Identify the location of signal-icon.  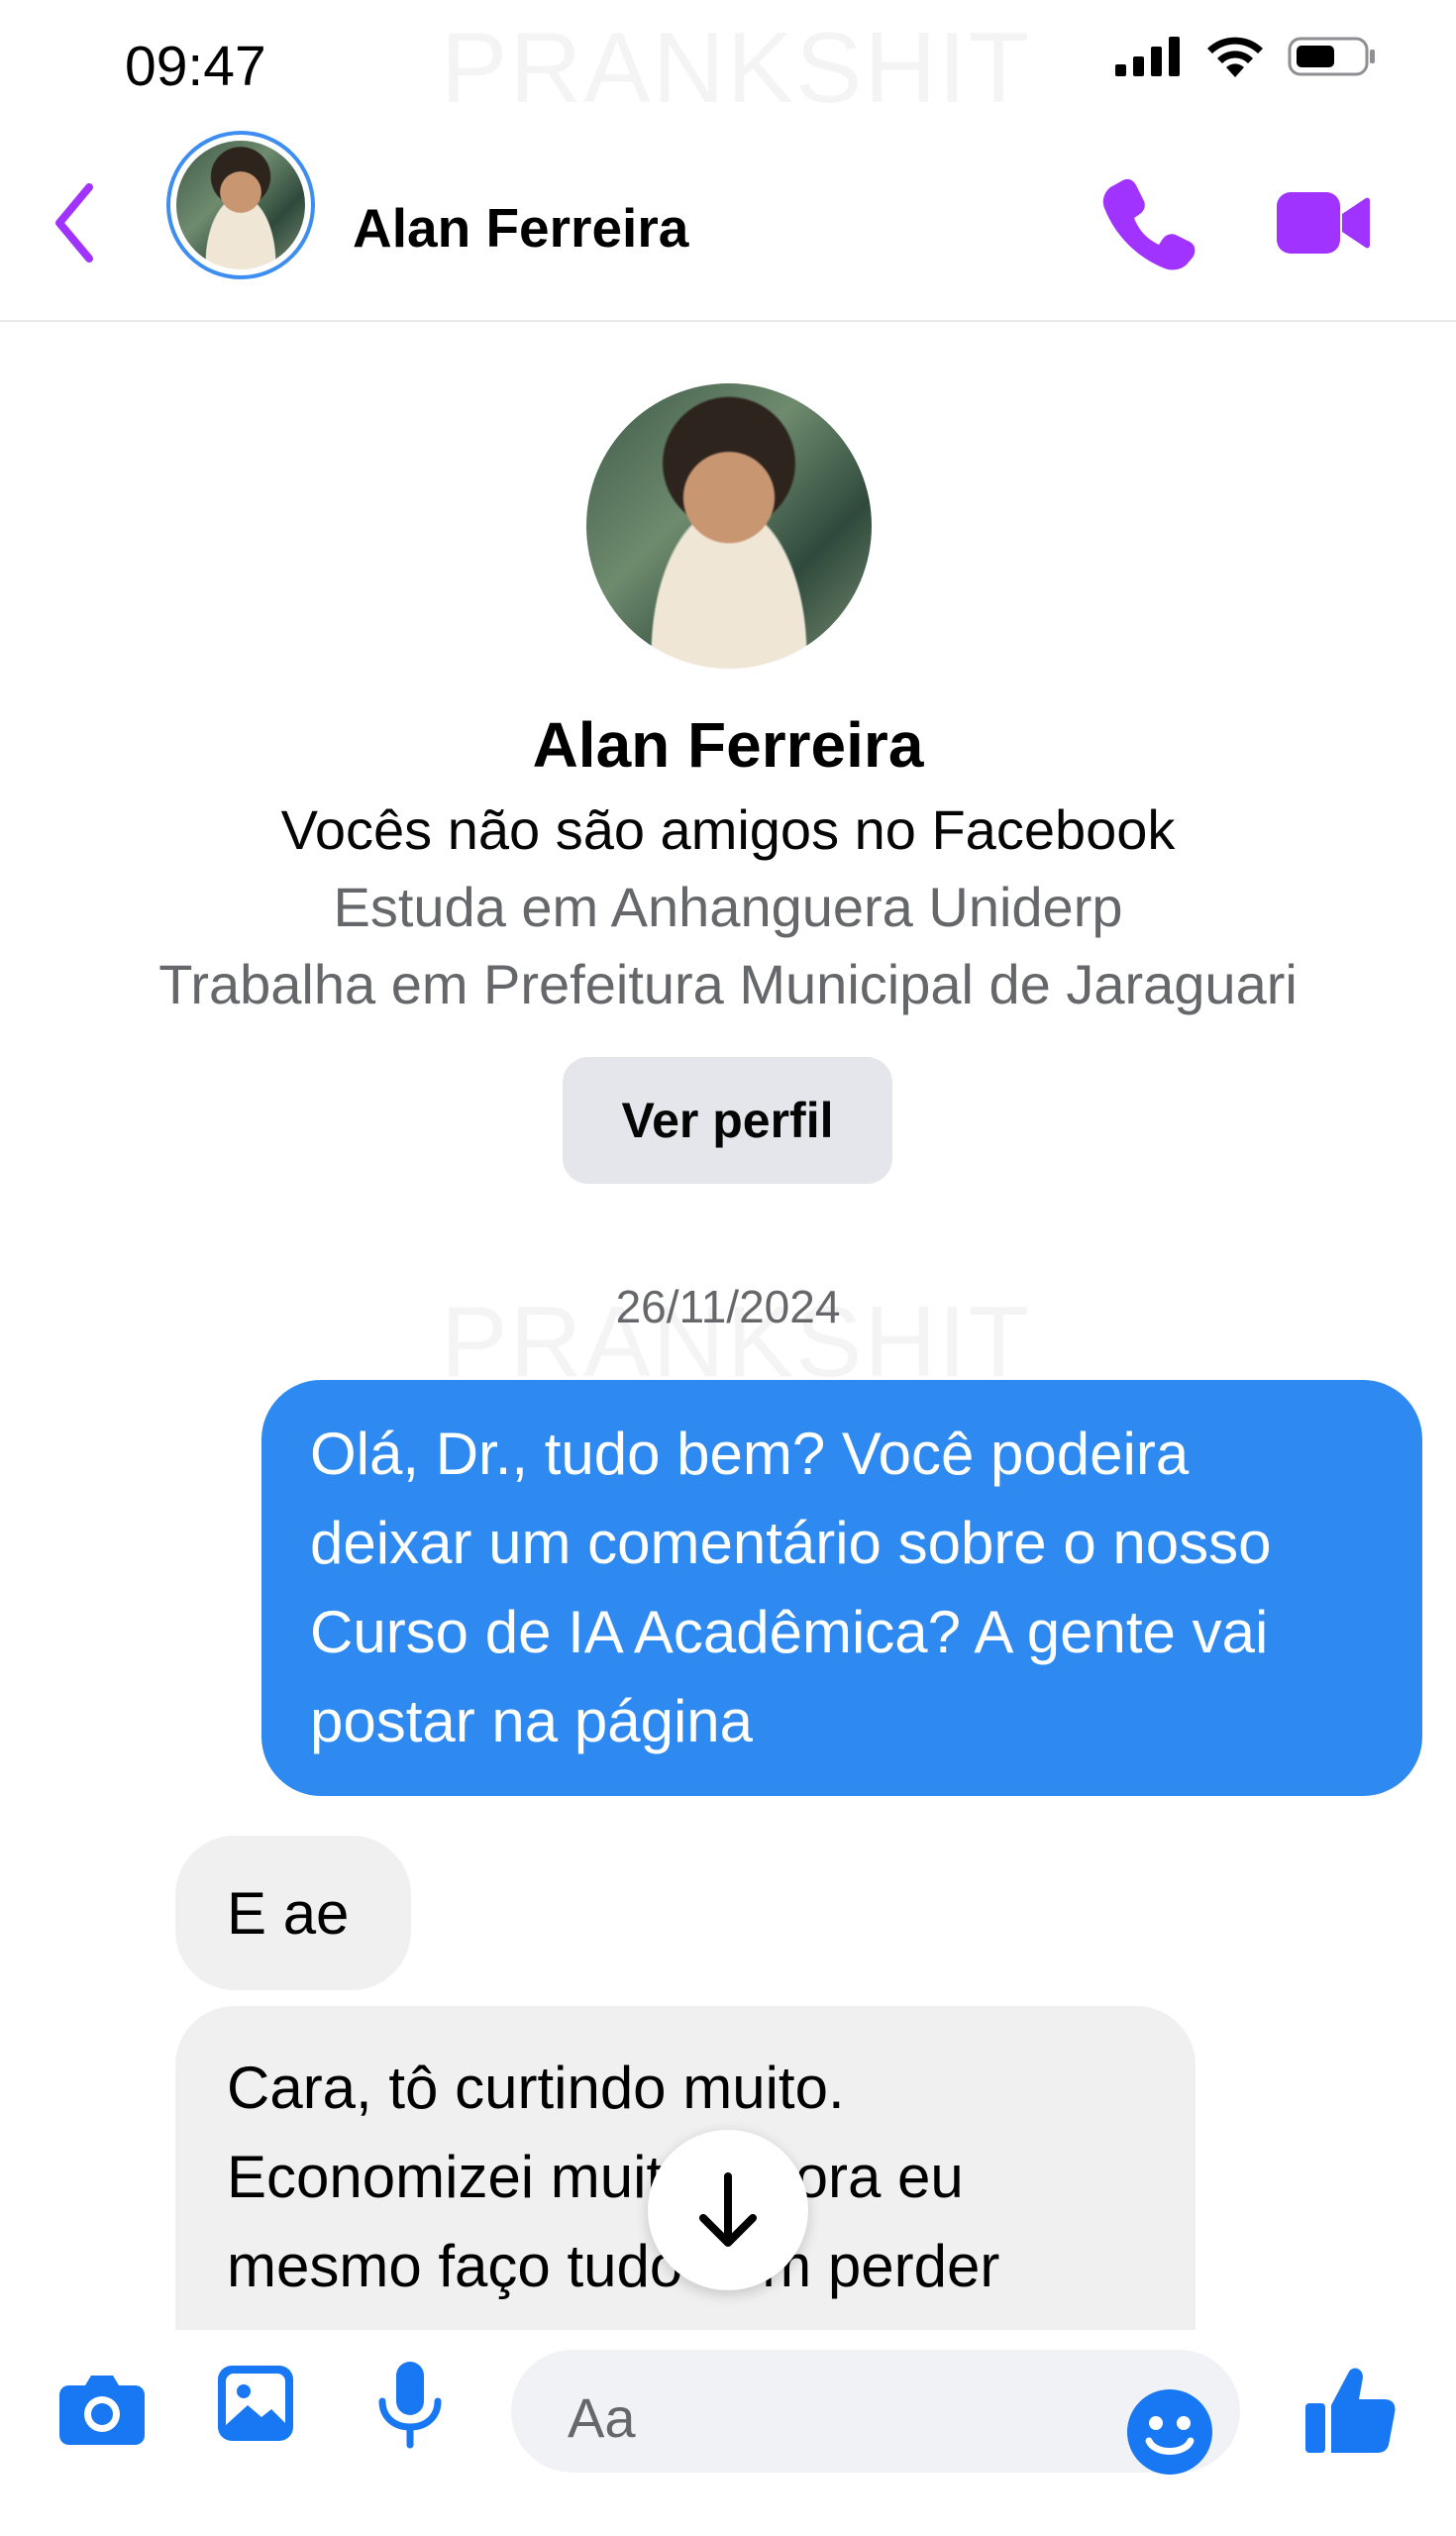
(1147, 56).